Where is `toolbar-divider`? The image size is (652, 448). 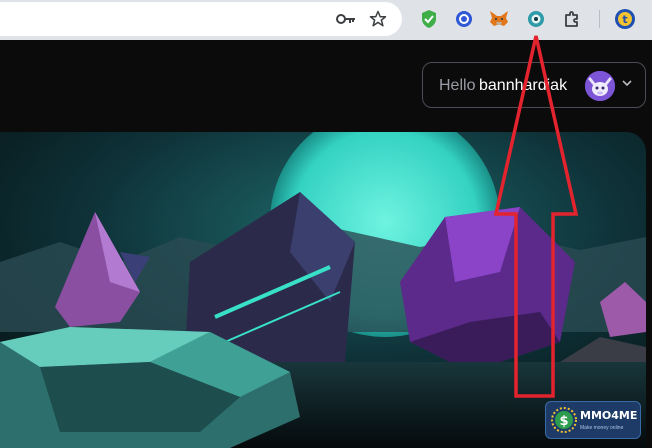 toolbar-divider is located at coordinates (599, 19).